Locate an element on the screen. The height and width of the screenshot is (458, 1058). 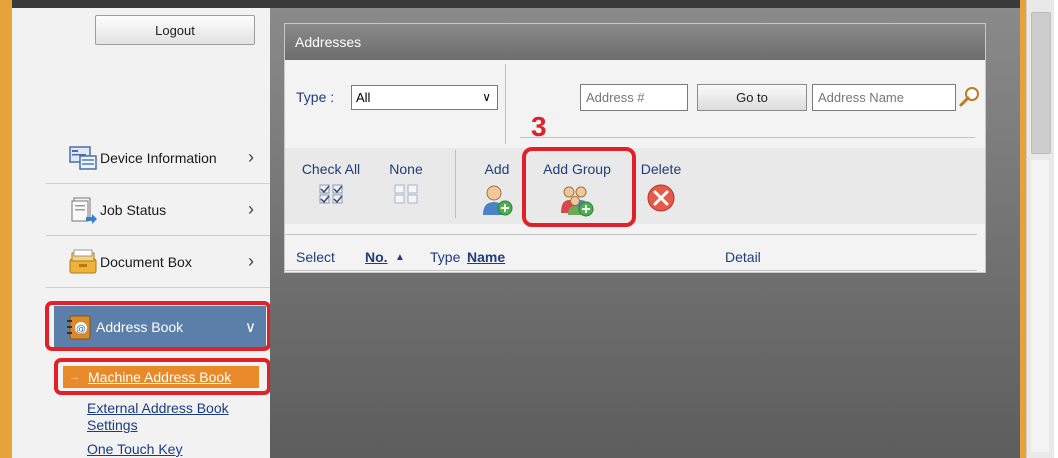
type-select-value: All is located at coordinates (363, 97).